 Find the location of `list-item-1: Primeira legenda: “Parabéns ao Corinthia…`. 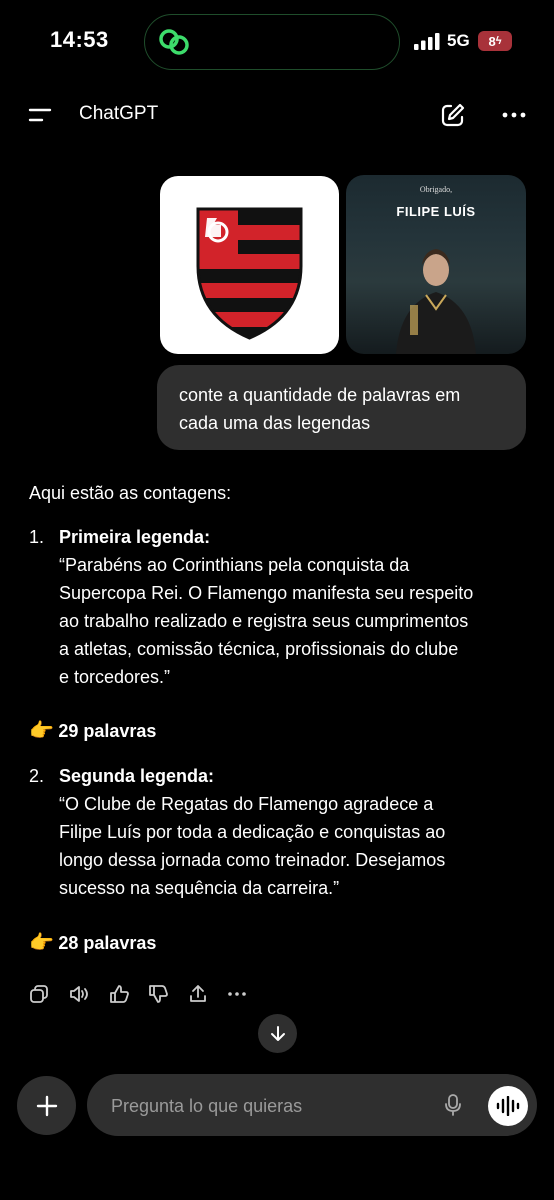

list-item-1: Primeira legenda: “Parabéns ao Corinthia… is located at coordinates (266, 607).